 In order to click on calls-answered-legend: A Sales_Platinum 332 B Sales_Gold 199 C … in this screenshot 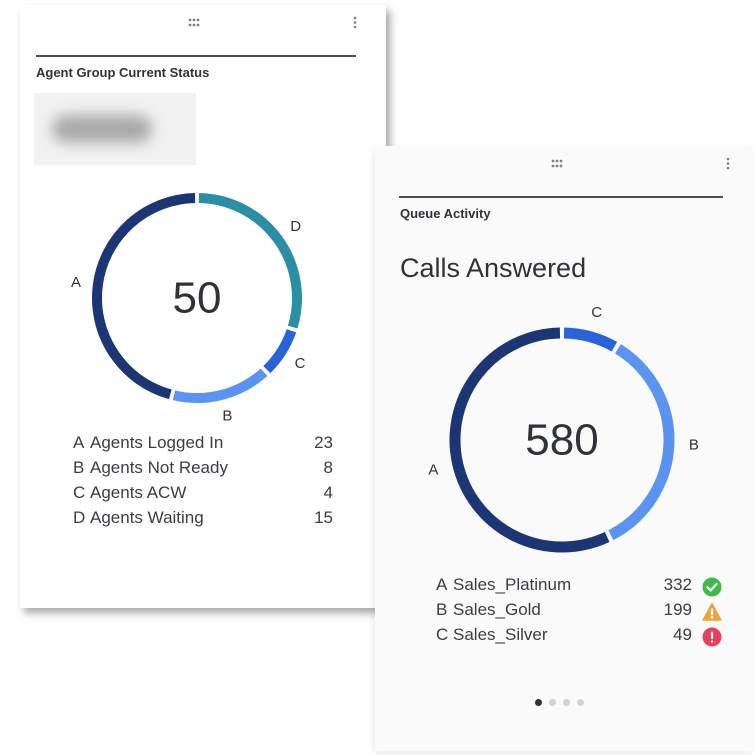, I will do `click(581, 615)`.